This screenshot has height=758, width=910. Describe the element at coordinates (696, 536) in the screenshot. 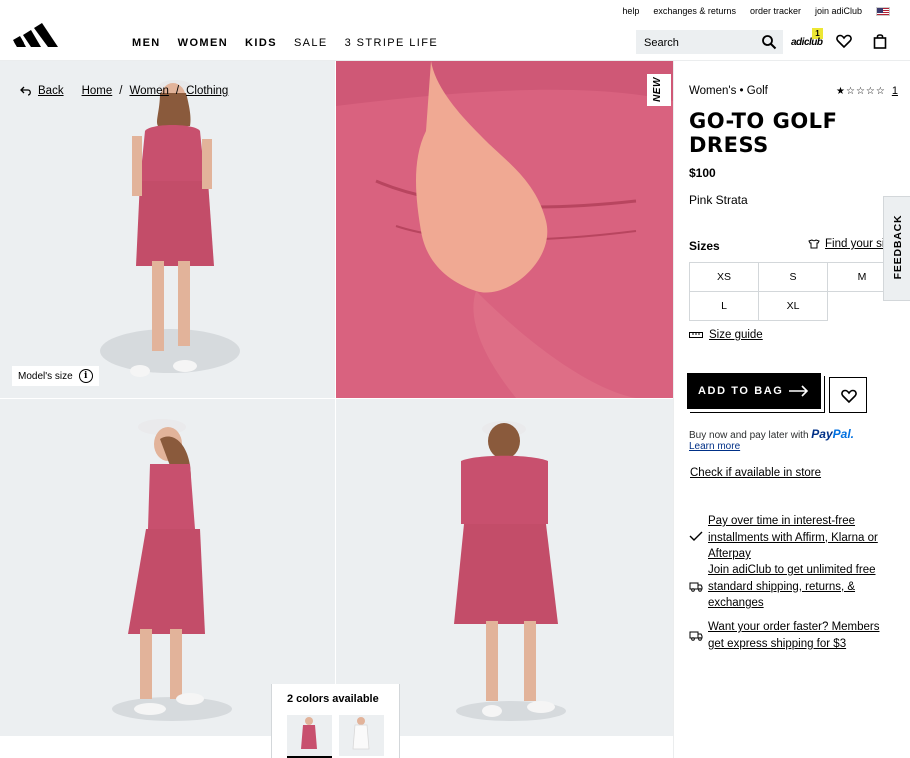

I see `checkmark-icon` at that location.